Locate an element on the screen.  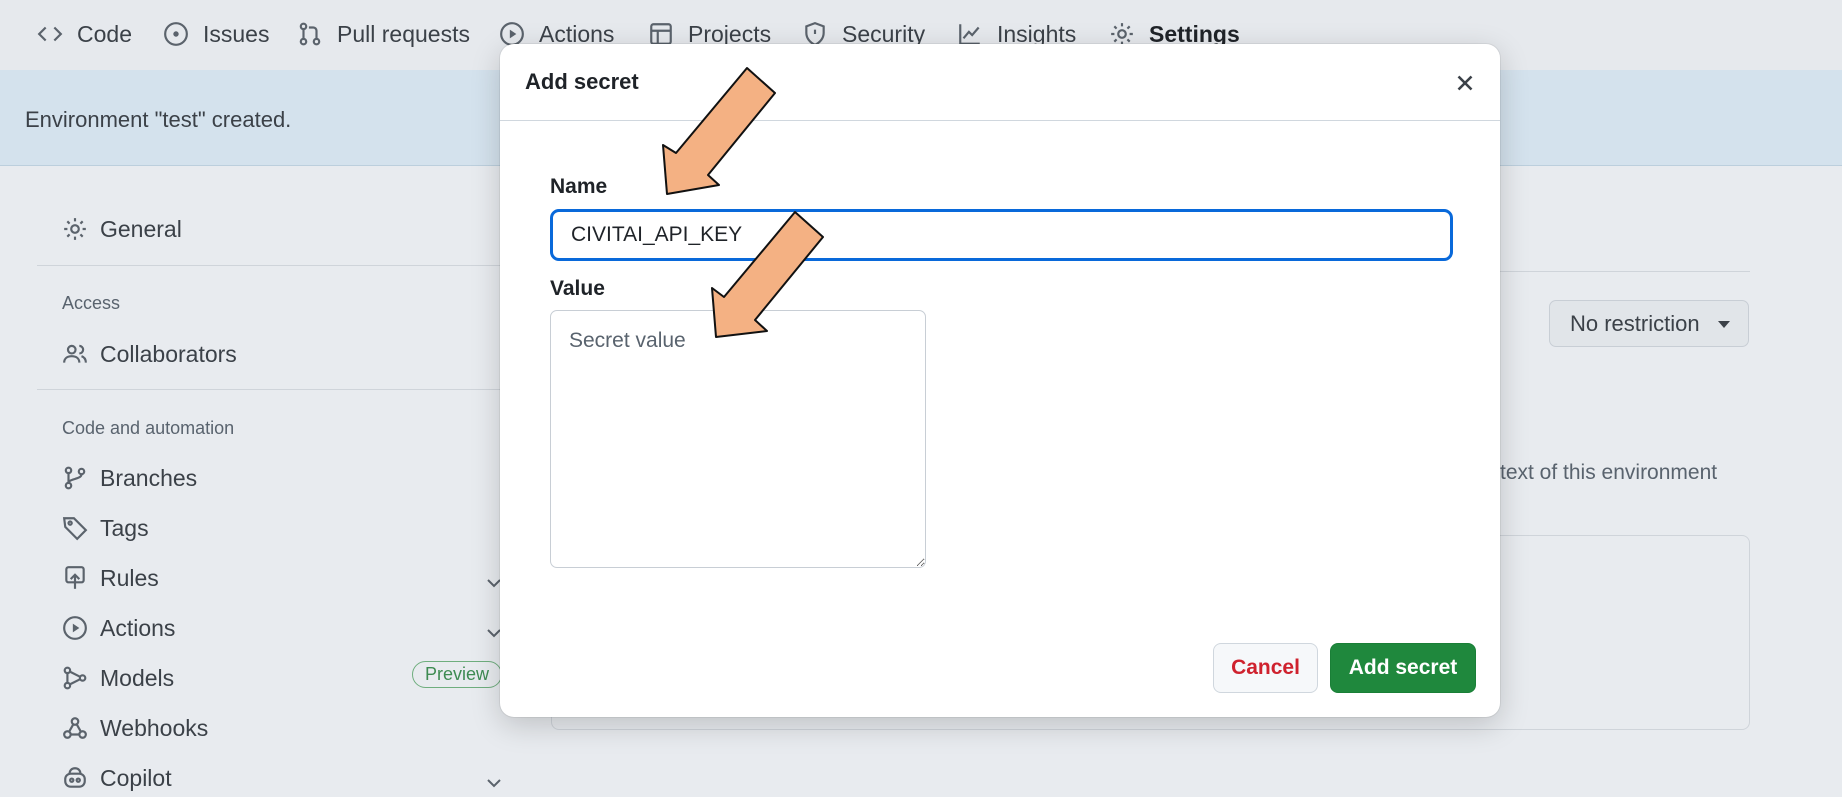
deployment-branches-select: No restriction is located at coordinates (1649, 323).